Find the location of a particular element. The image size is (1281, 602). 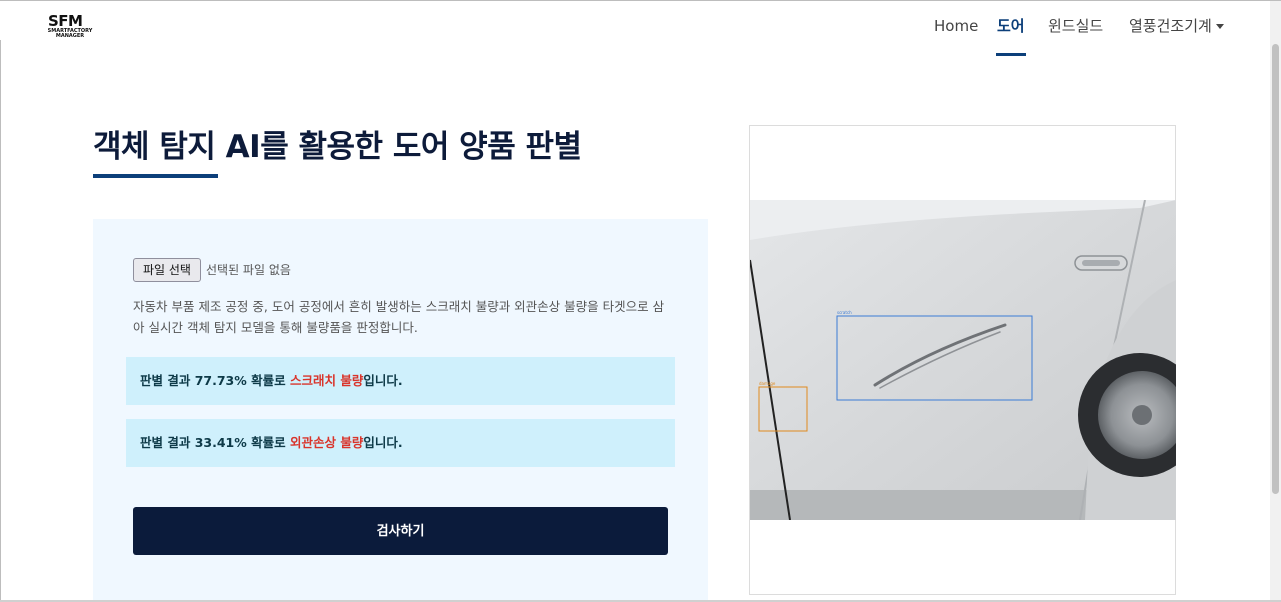

nav-item-windshield: 윈드실드 is located at coordinates (1075, 26).